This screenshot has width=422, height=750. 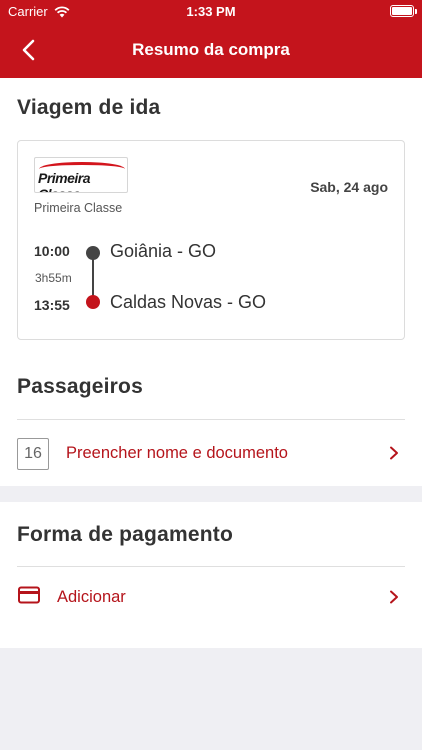 What do you see at coordinates (163, 251) in the screenshot?
I see `origin-city: Goiânia - GO` at bounding box center [163, 251].